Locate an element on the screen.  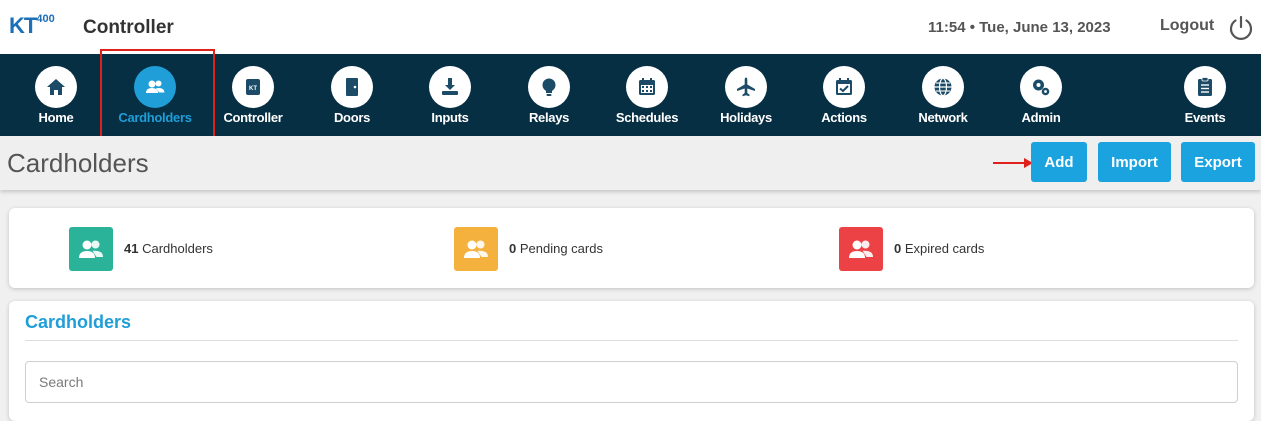
nav-label: Holidays is located at coordinates (746, 117).